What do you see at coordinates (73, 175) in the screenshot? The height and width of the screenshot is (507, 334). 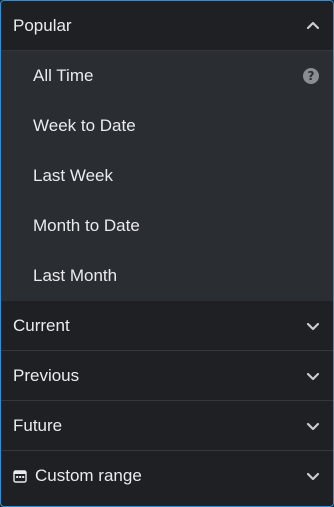 I see `option-label: Last Week` at bounding box center [73, 175].